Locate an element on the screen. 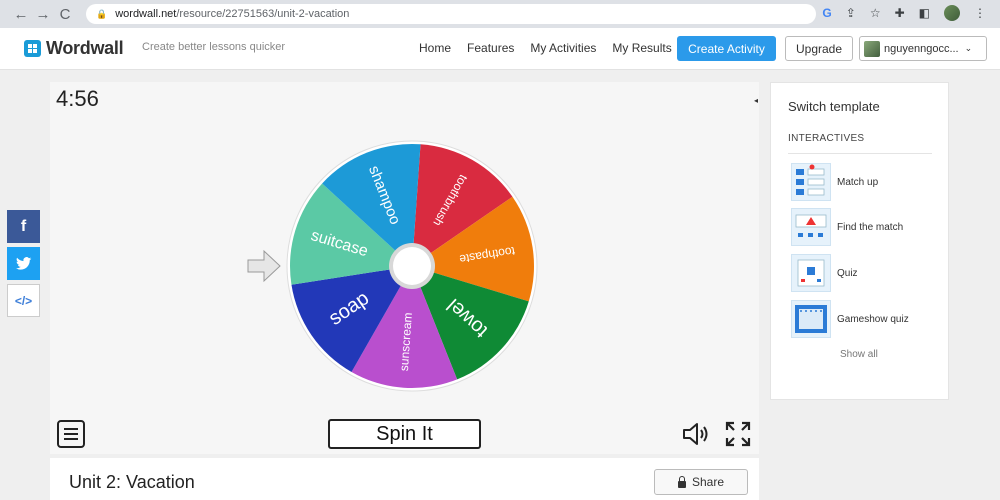 The height and width of the screenshot is (500, 1000). sound-icon is located at coordinates (697, 434).